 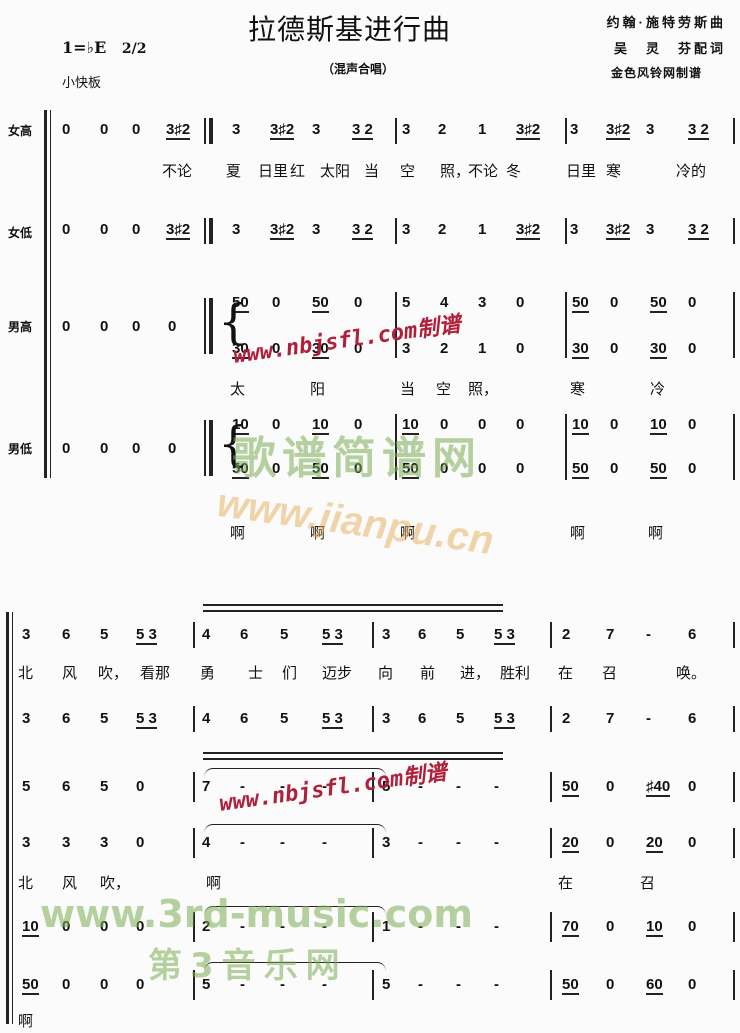 I want to click on lyric-syllable: 夏, so click(x=234, y=171).